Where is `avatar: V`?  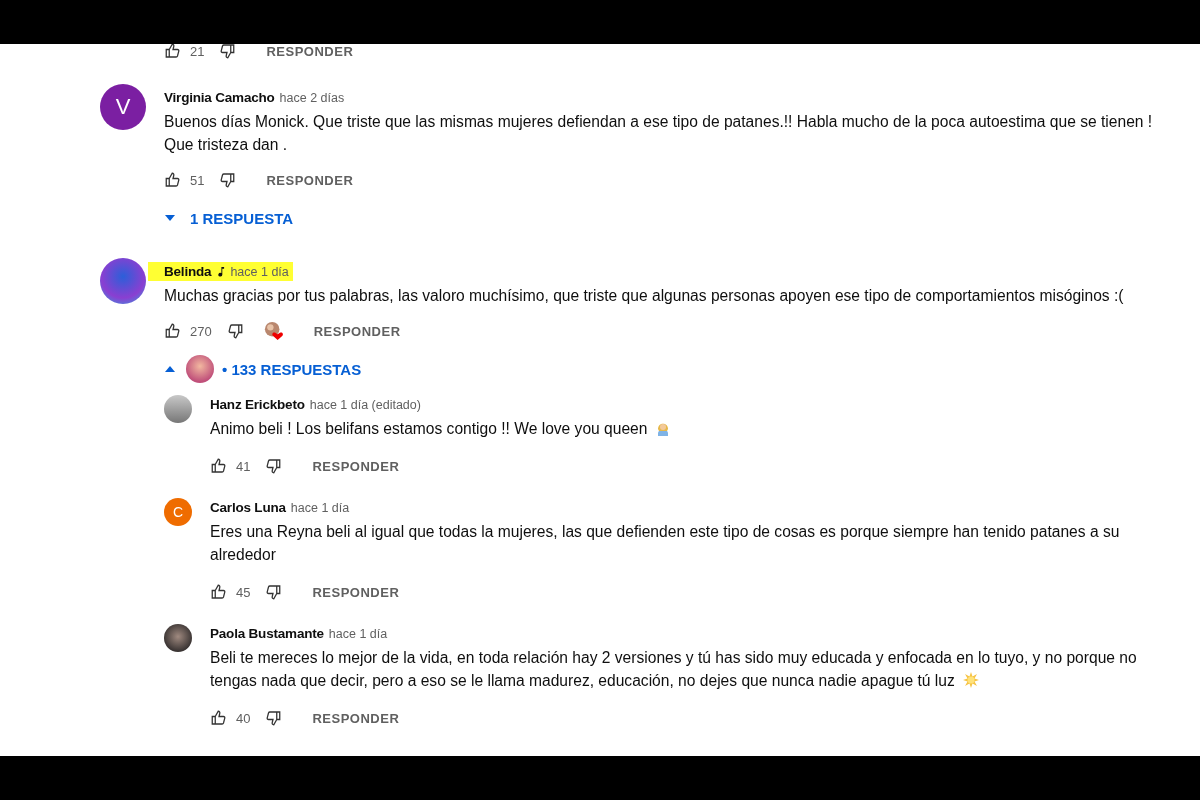
avatar: V is located at coordinates (123, 107).